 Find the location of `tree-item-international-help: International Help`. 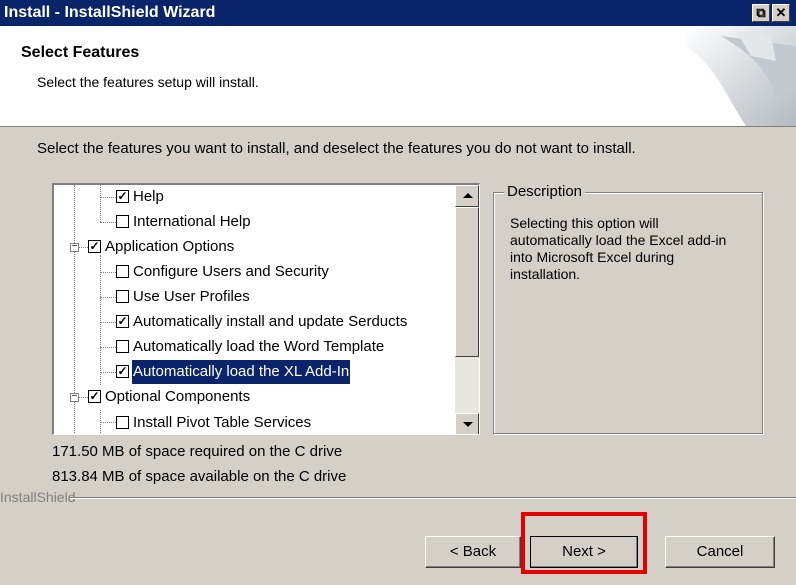

tree-item-international-help: International Help is located at coordinates (184, 222).